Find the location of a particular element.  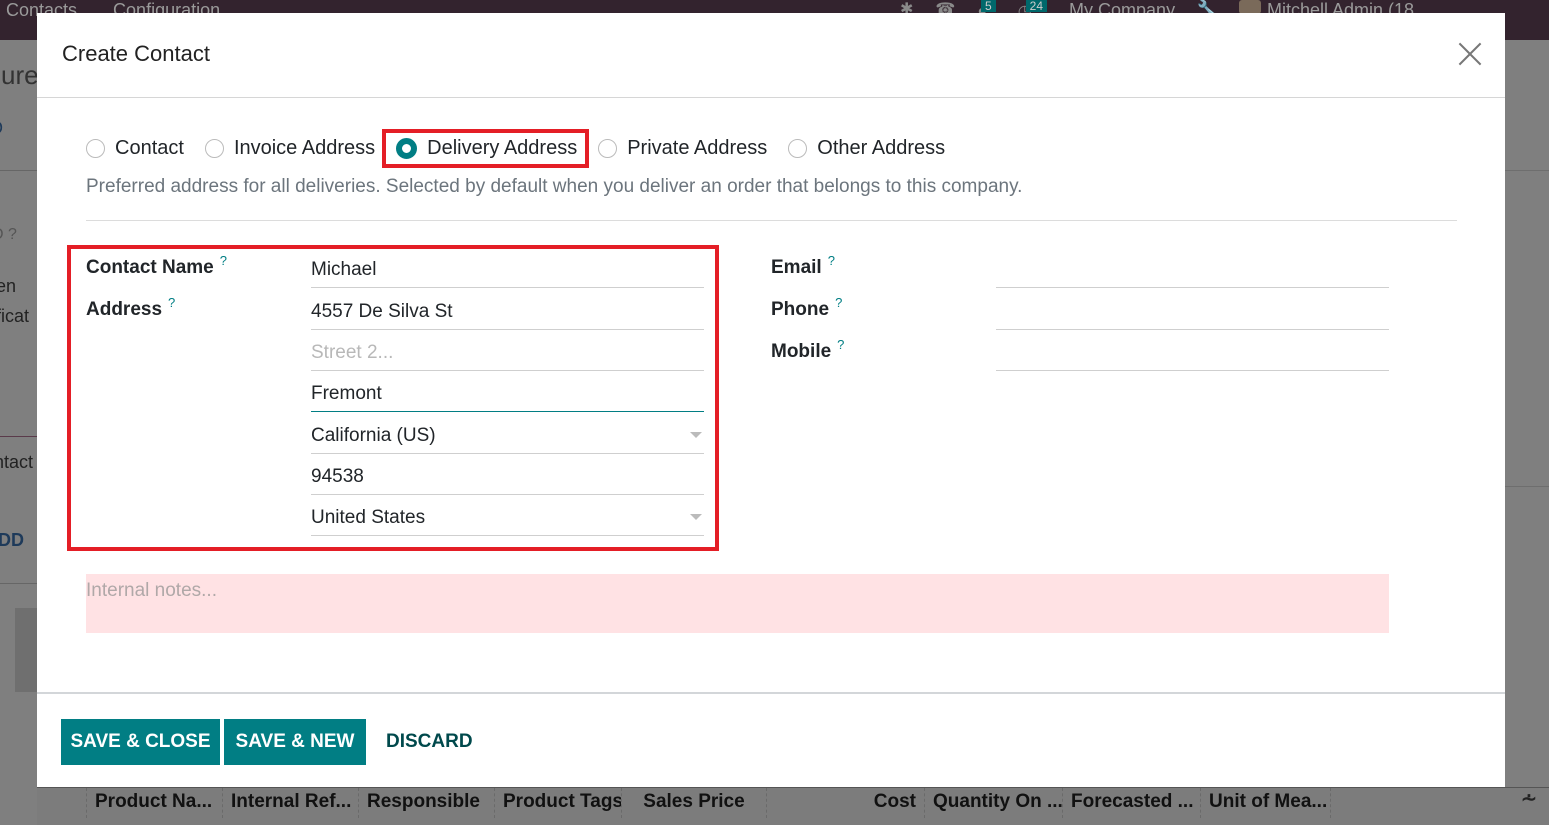

radio-button-checked is located at coordinates (407, 148).